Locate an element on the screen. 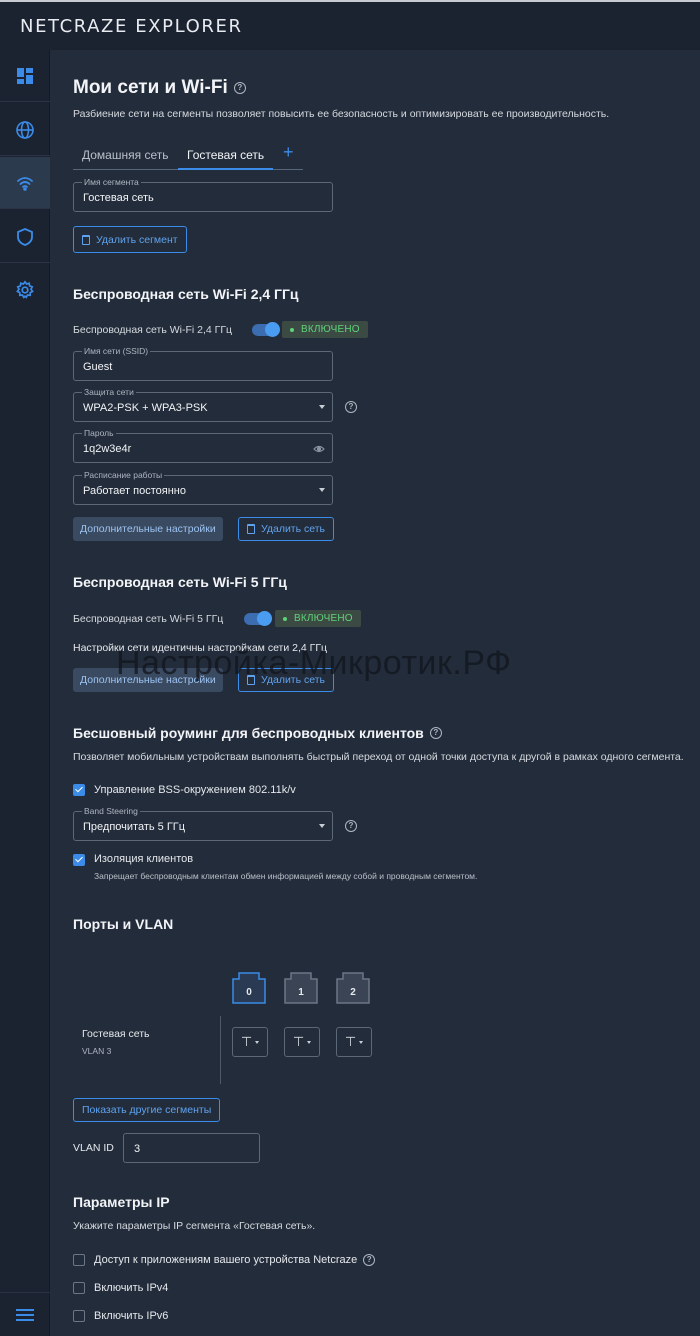 The width and height of the screenshot is (700, 1336). tab-home-network: Домашняя сеть is located at coordinates (127, 158).